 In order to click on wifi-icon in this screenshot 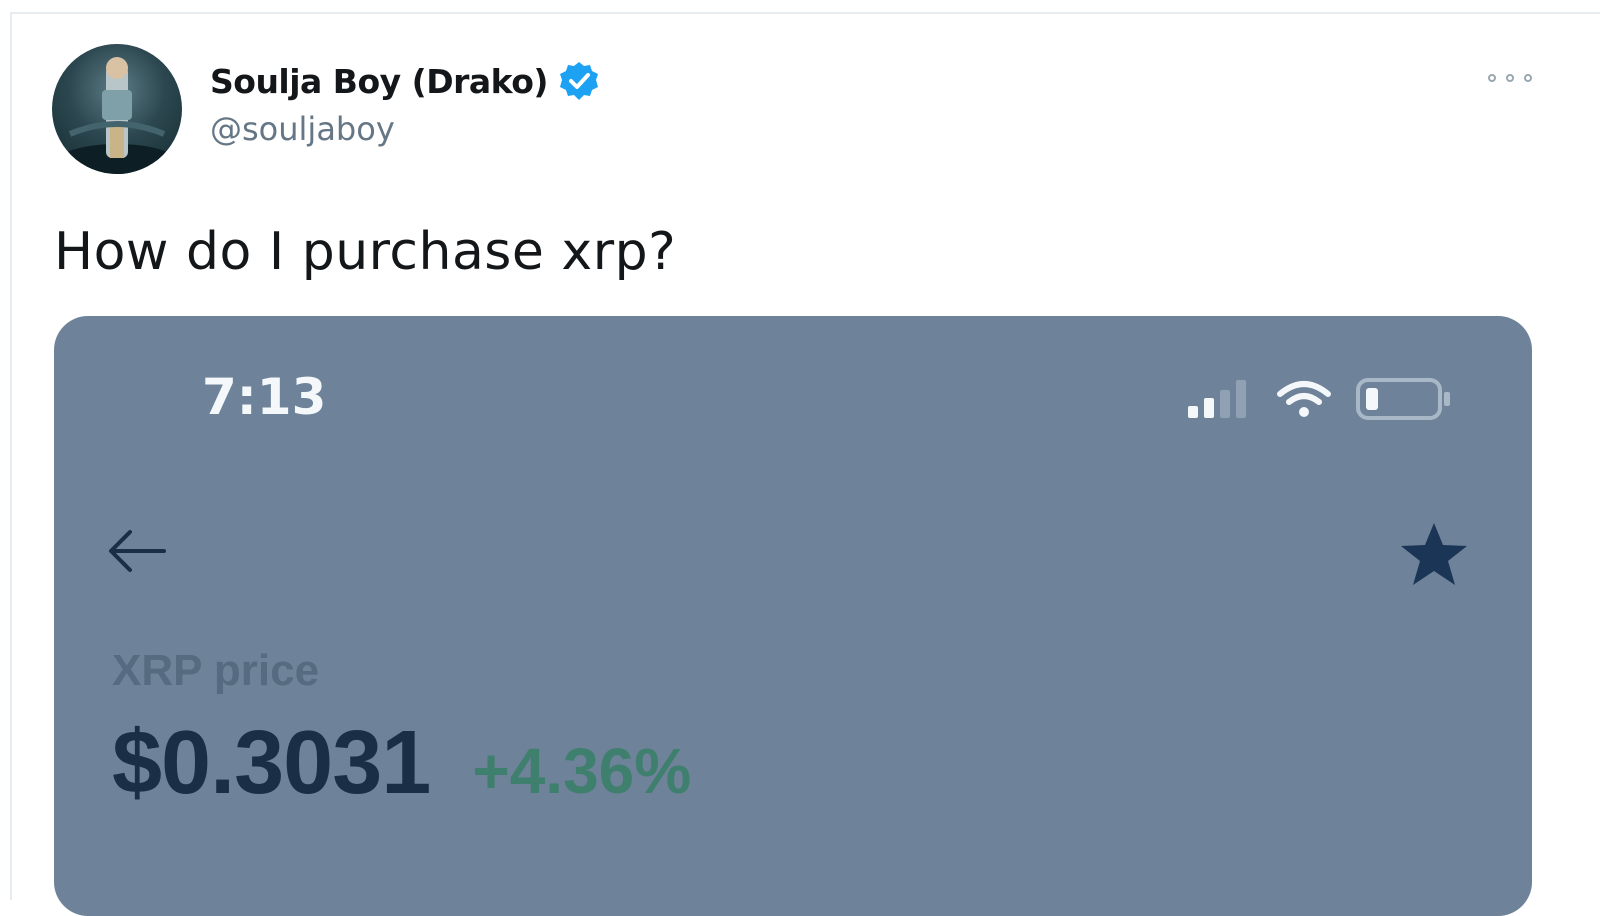, I will do `click(1304, 399)`.